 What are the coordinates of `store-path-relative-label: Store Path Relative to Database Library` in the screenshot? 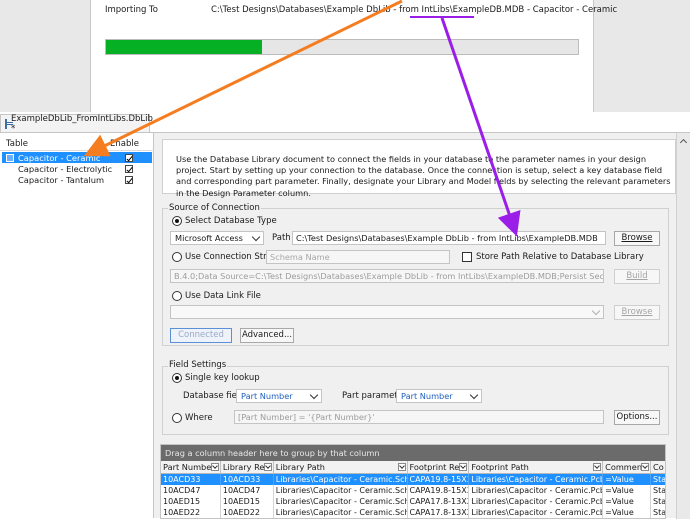 It's located at (560, 257).